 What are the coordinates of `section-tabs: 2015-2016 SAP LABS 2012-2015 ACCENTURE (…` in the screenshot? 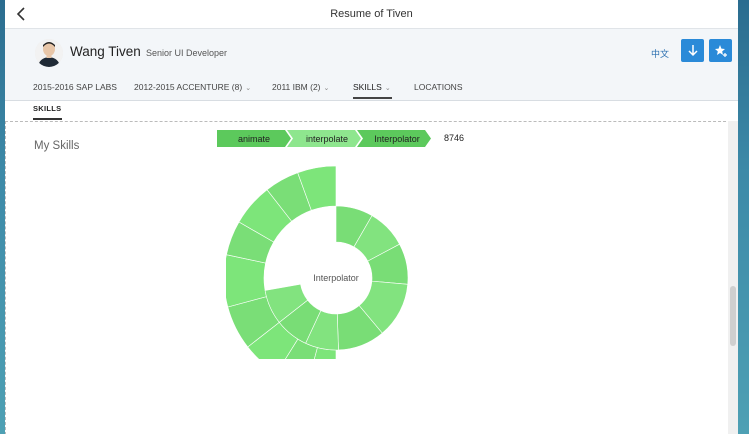 It's located at (371, 89).